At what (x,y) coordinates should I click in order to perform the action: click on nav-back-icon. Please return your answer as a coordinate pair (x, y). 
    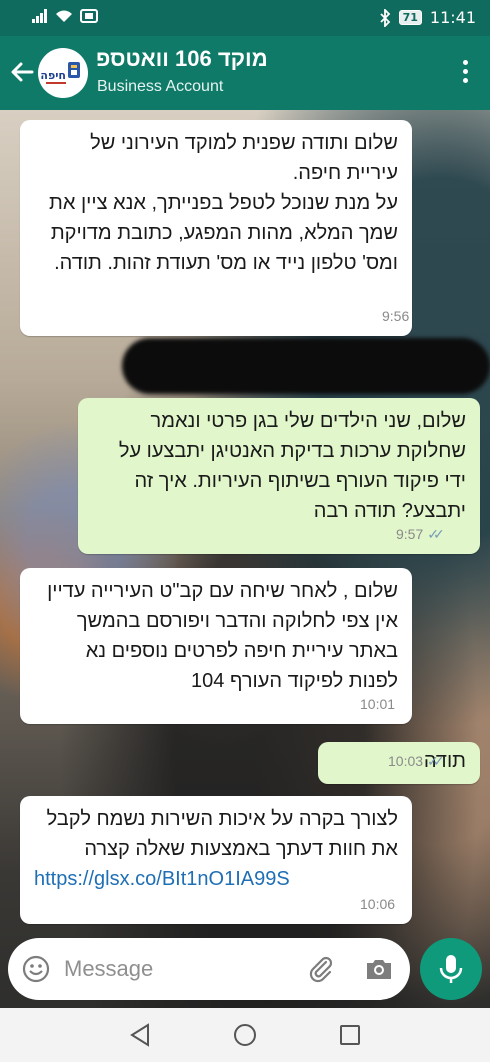
    Looking at the image, I should click on (140, 1035).